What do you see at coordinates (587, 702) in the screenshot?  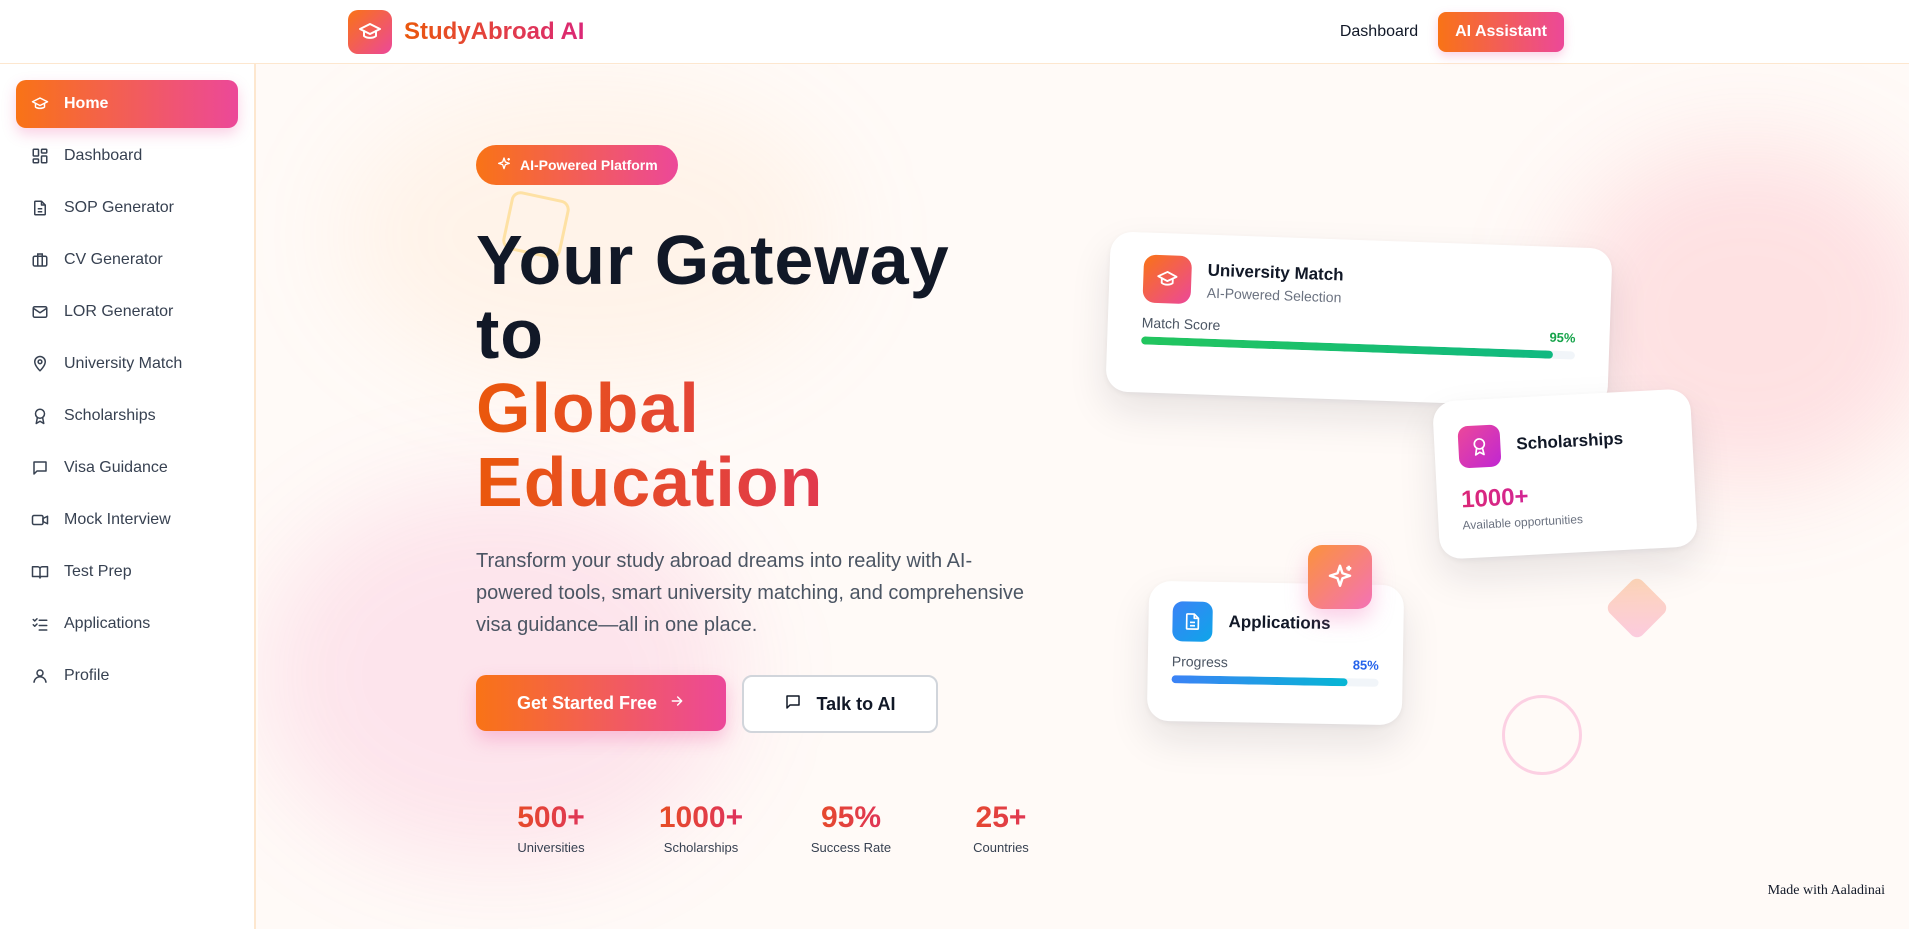 I see `button-label: Get Started Free` at bounding box center [587, 702].